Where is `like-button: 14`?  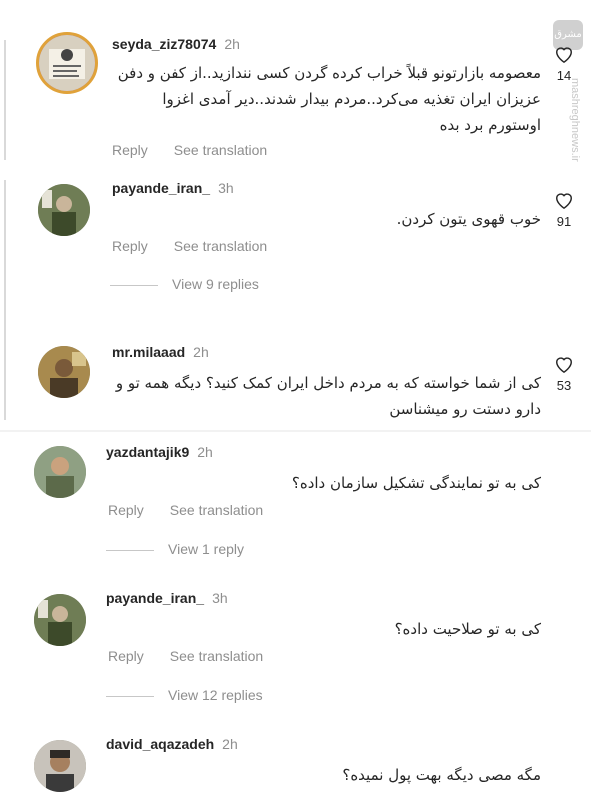
like-button: 14 is located at coordinates (564, 63).